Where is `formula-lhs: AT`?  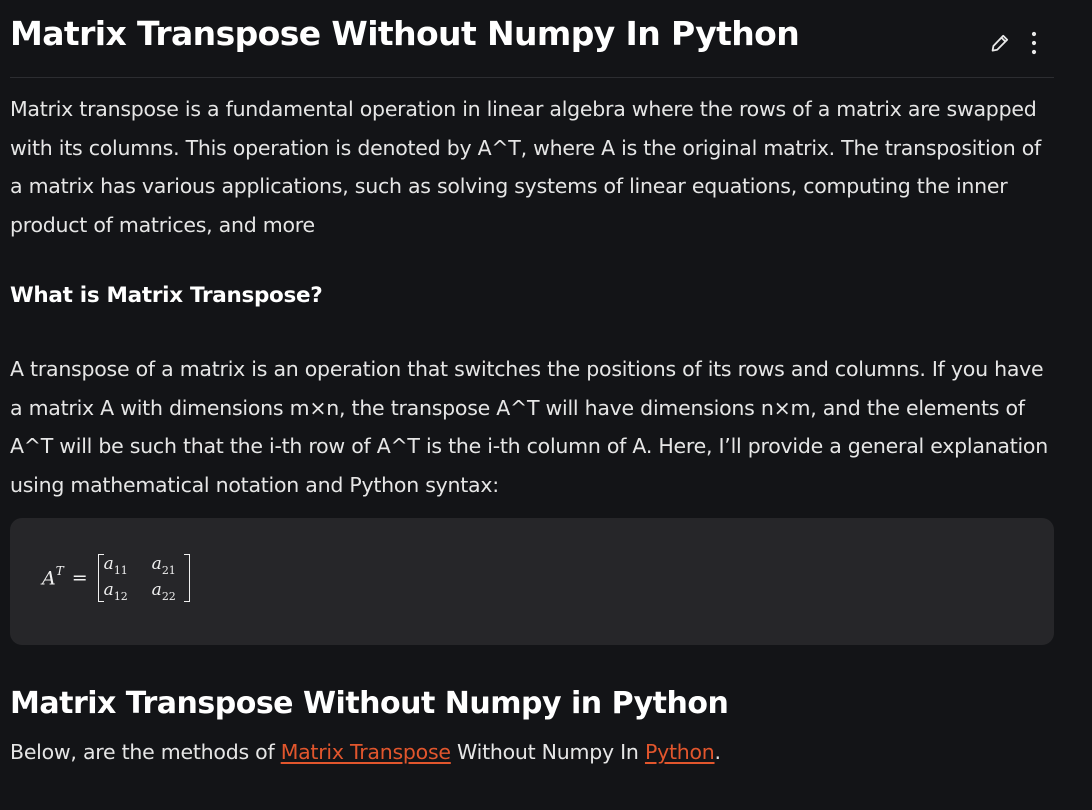
formula-lhs: AT is located at coordinates (53, 577).